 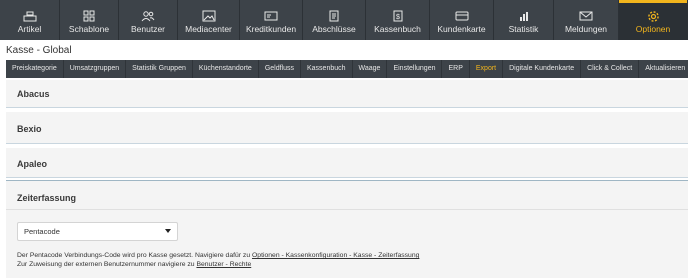 What do you see at coordinates (95, 69) in the screenshot?
I see `subnav-item-umsatzgruppen: Umsatzgruppen` at bounding box center [95, 69].